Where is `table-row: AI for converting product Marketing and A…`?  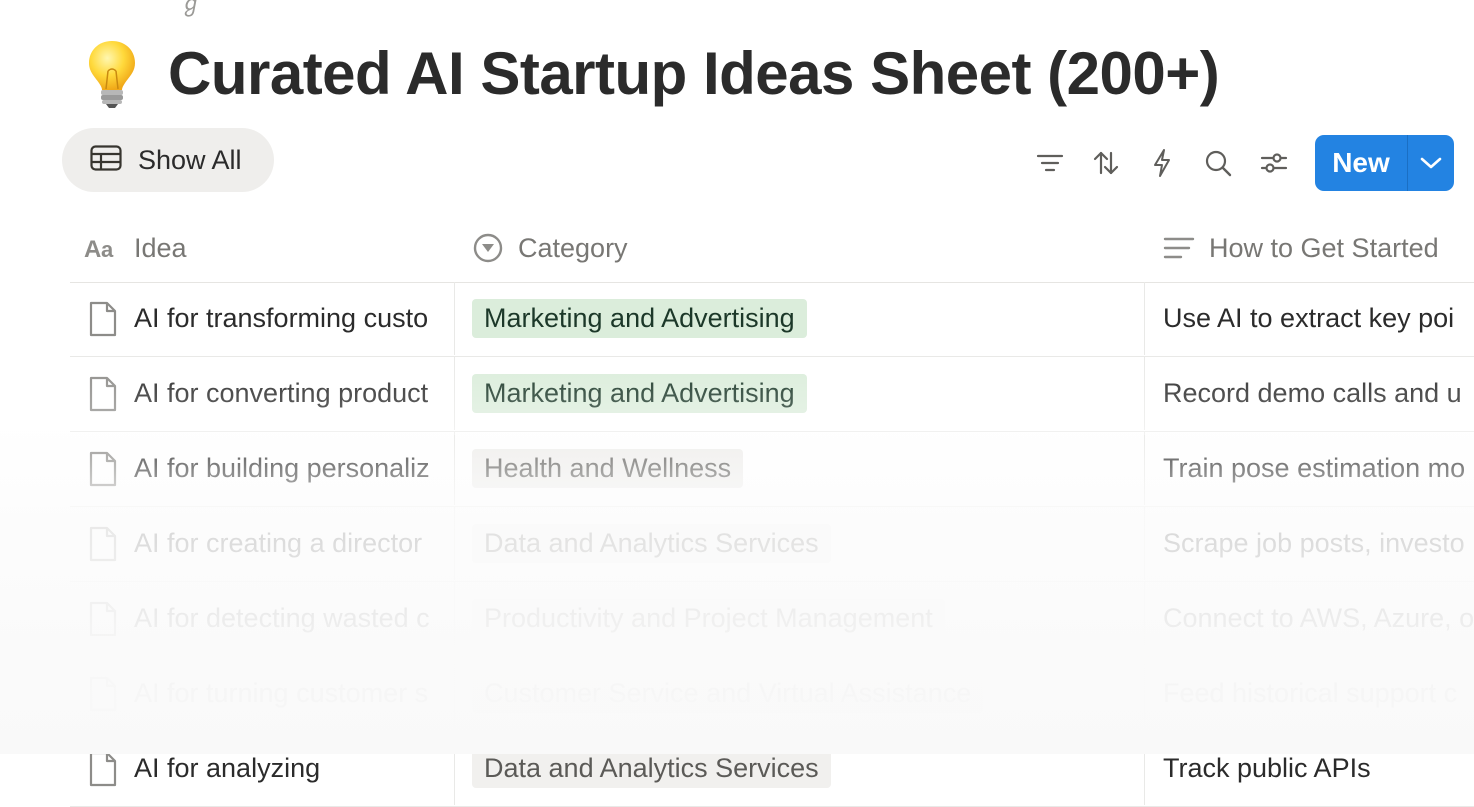
table-row: AI for converting product Marketing and A… is located at coordinates (772, 394).